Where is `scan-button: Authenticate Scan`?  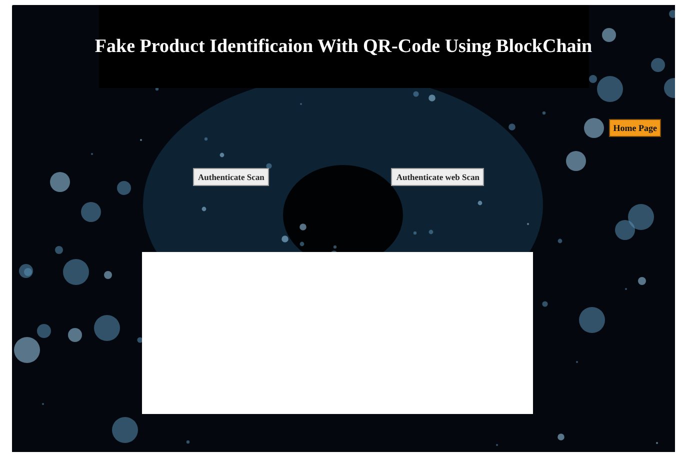 scan-button: Authenticate Scan is located at coordinates (231, 177).